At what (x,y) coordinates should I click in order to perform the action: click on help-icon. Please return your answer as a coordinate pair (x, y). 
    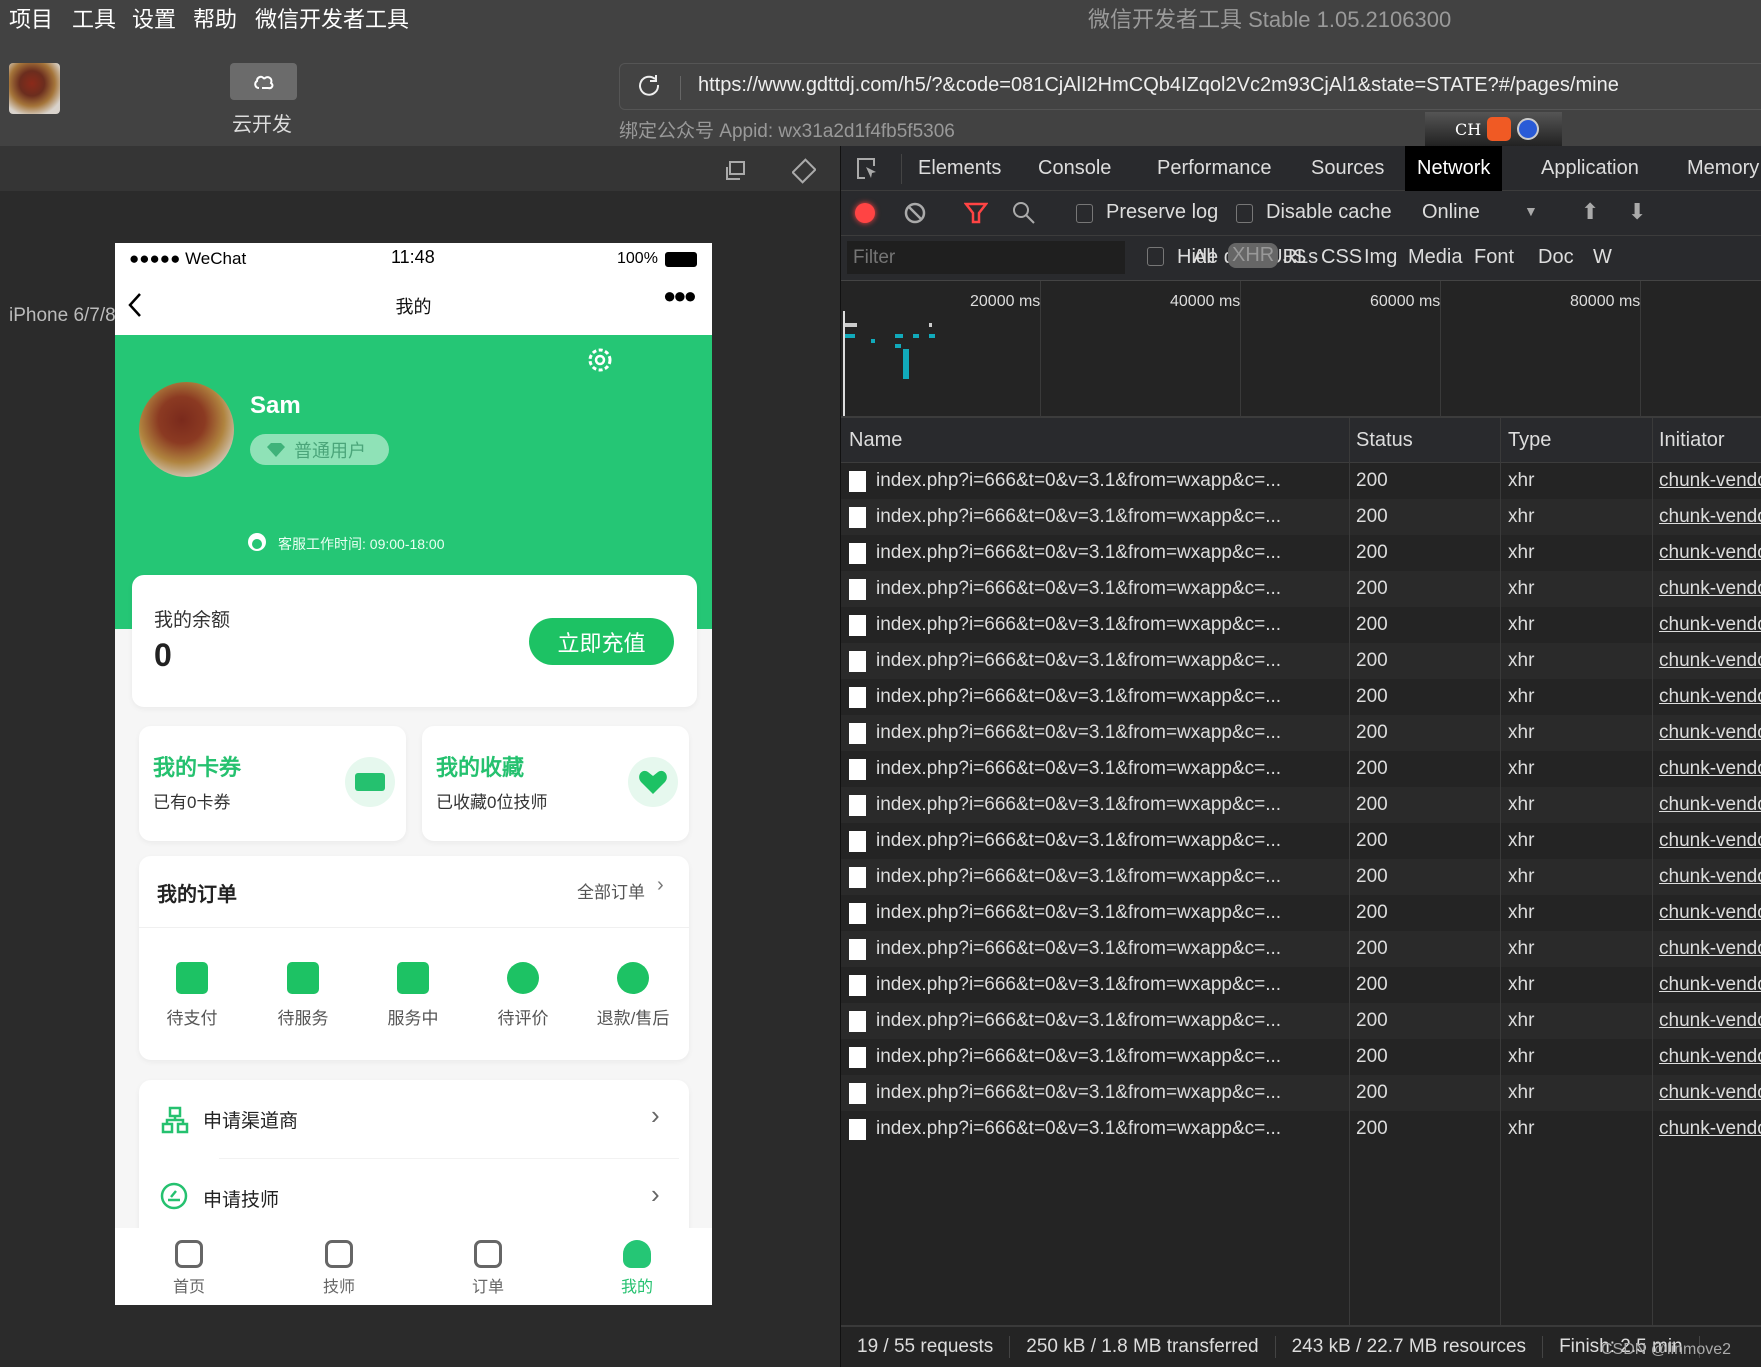
    Looking at the image, I should click on (1528, 129).